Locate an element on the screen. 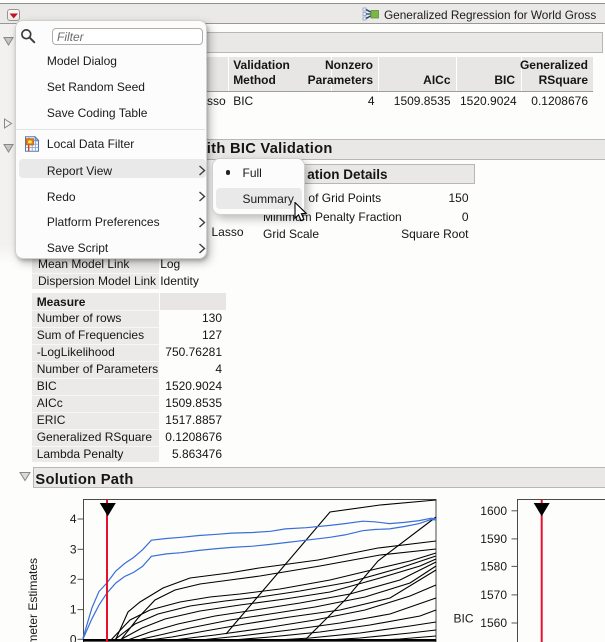  svg-text: 4 is located at coordinates (73, 519).